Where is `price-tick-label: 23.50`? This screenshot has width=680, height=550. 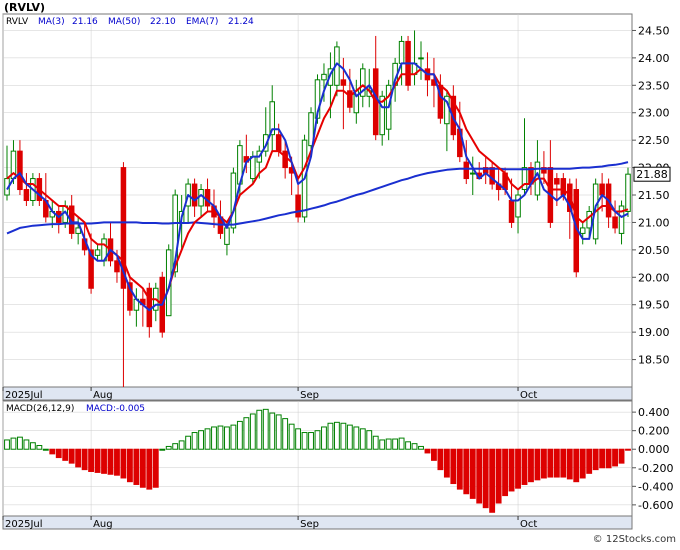 price-tick-label: 23.50 is located at coordinates (654, 85).